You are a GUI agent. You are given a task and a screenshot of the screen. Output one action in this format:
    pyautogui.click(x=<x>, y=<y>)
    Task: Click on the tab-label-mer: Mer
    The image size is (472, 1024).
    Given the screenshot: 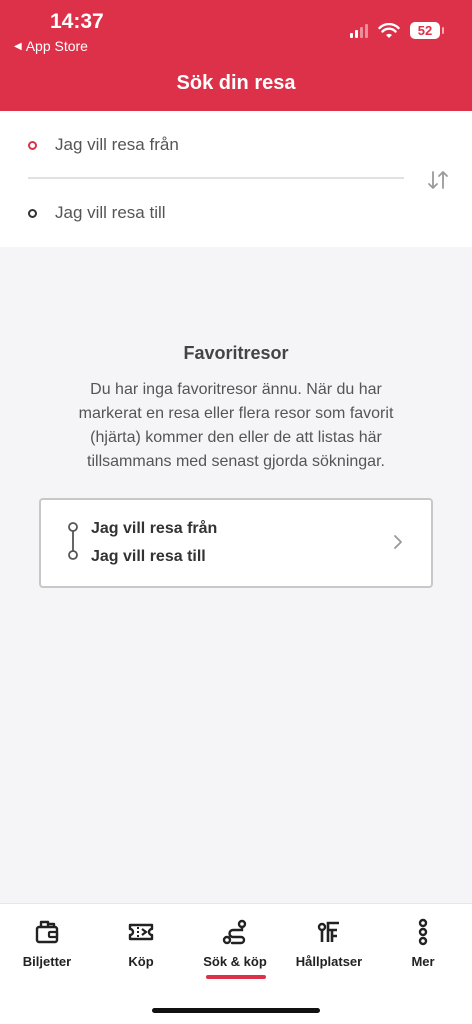 What is the action you would take?
    pyautogui.click(x=423, y=961)
    